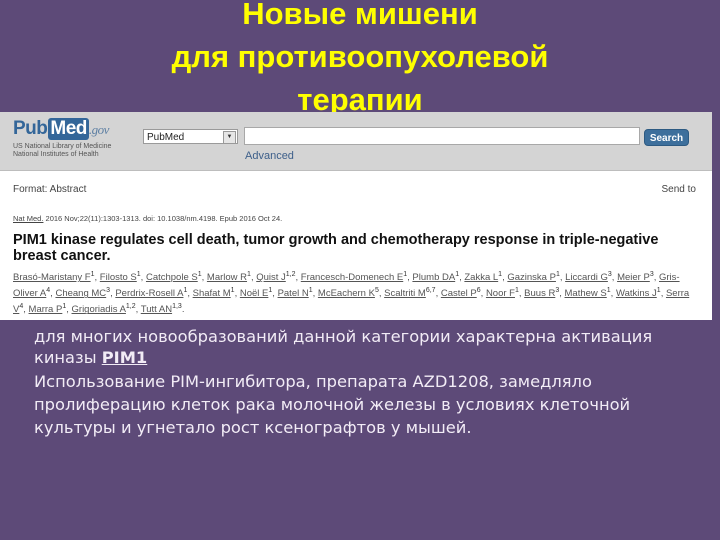 Image resolution: width=720 pixels, height=540 pixels. What do you see at coordinates (28, 218) in the screenshot?
I see `journal-link: Nat Med.` at bounding box center [28, 218].